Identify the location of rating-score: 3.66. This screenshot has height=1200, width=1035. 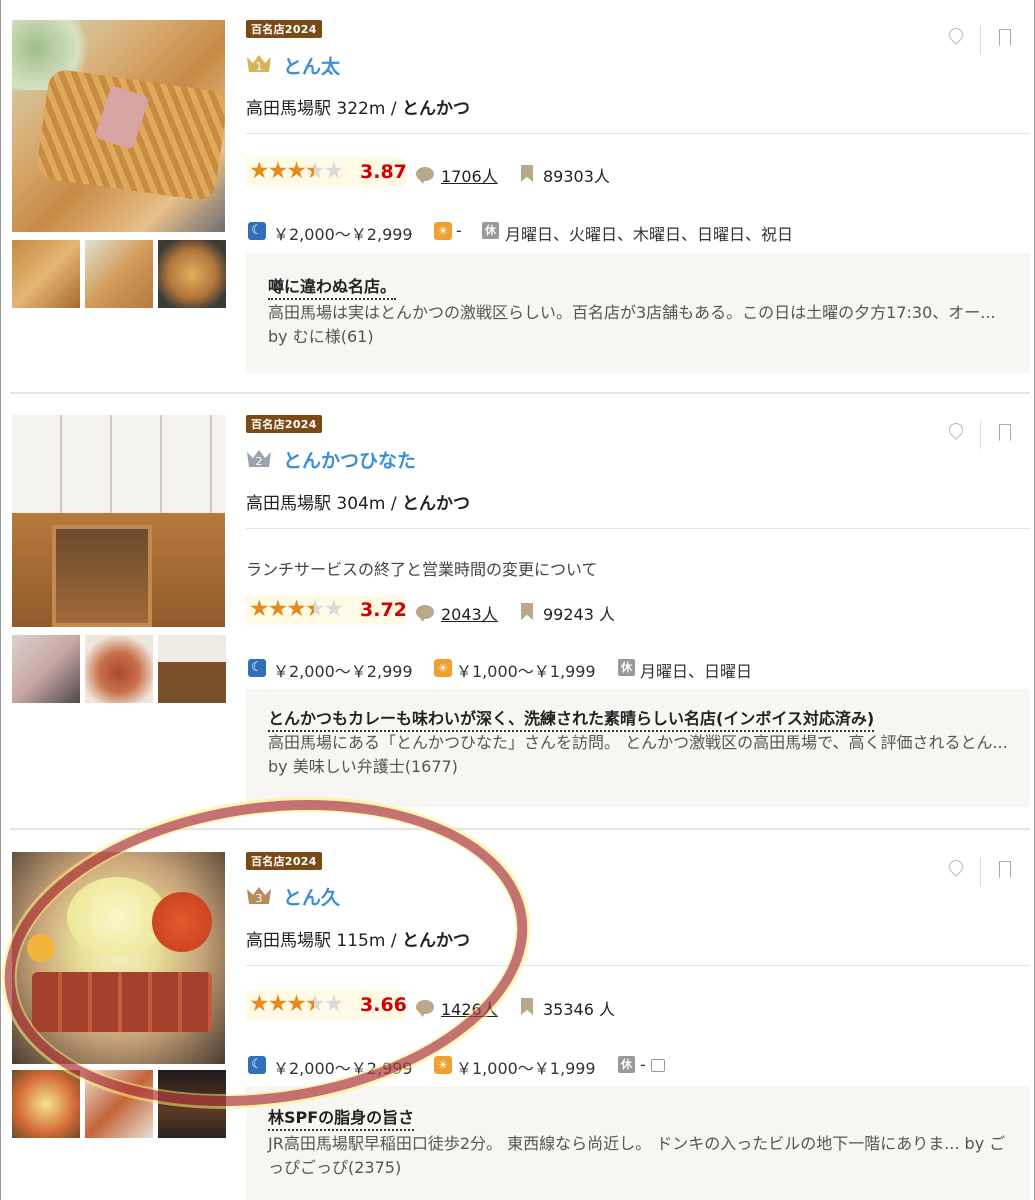
(383, 1005).